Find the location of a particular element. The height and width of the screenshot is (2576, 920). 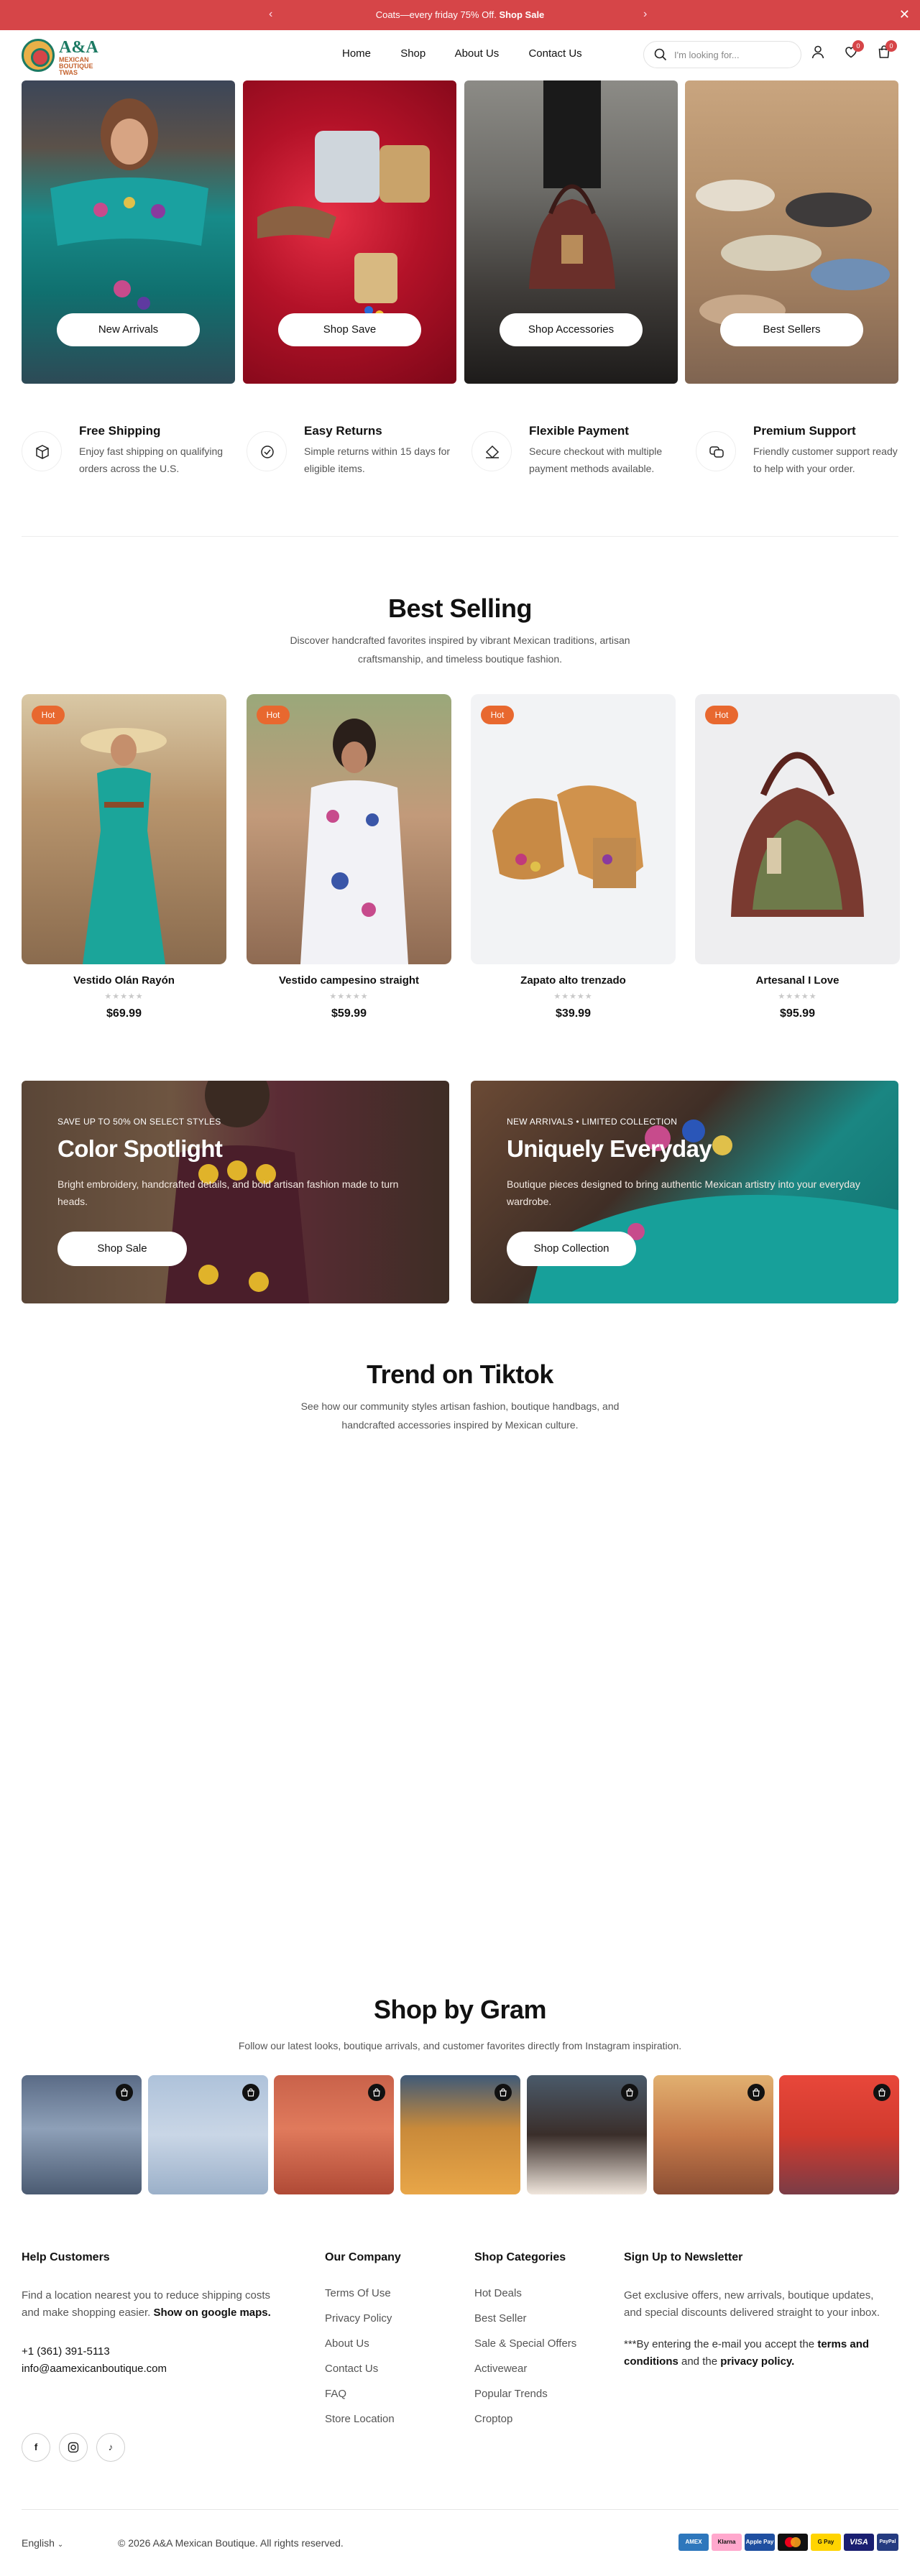

tiktok-icon: ♪ is located at coordinates (110, 2447).